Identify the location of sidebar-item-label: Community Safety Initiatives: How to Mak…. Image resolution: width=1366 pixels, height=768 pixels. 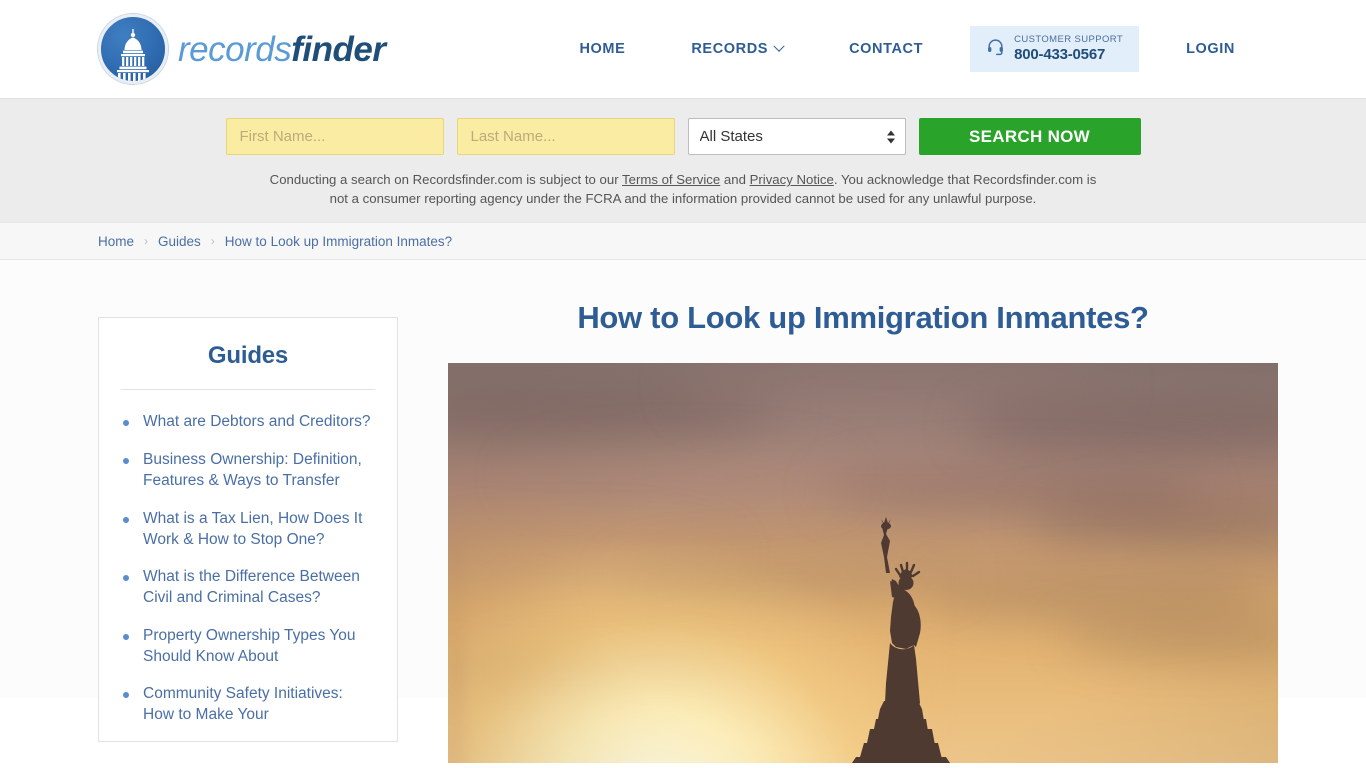
(259, 705).